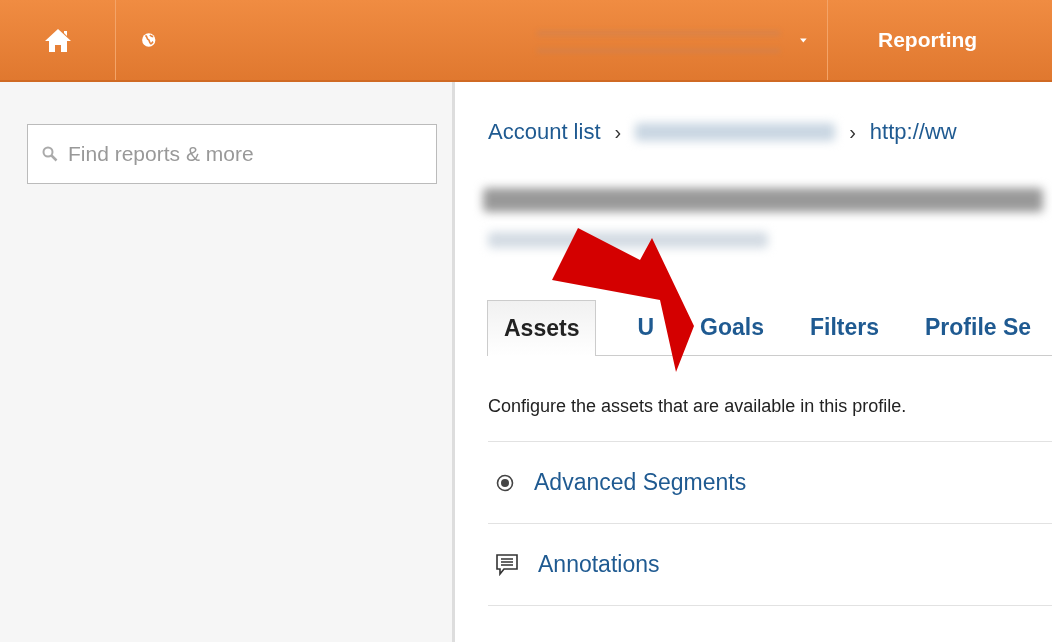 Image resolution: width=1052 pixels, height=642 pixels. What do you see at coordinates (542, 328) in the screenshot?
I see `tab: Assets` at bounding box center [542, 328].